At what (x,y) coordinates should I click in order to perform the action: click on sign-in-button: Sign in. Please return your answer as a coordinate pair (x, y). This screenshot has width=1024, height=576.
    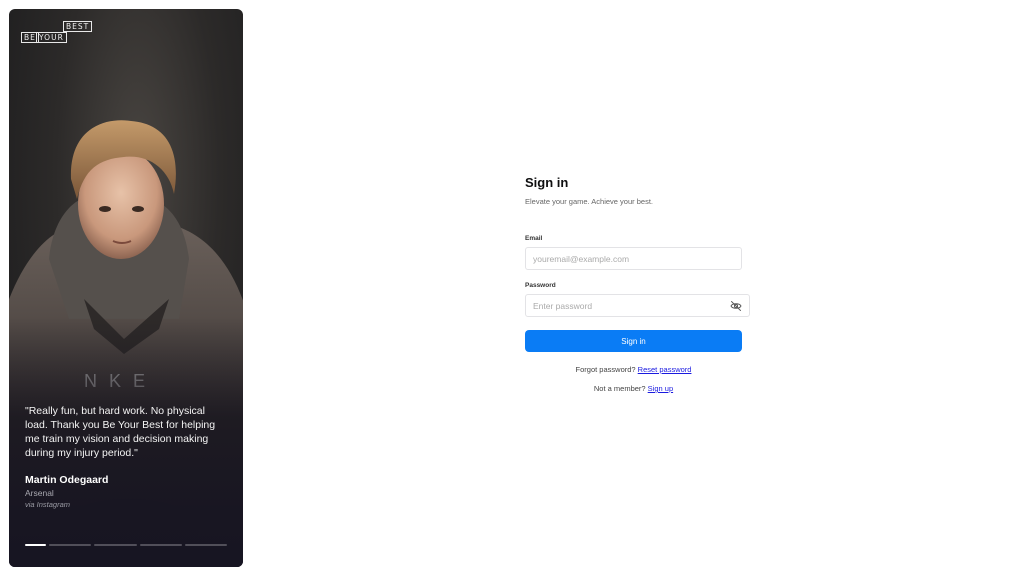
    Looking at the image, I should click on (633, 341).